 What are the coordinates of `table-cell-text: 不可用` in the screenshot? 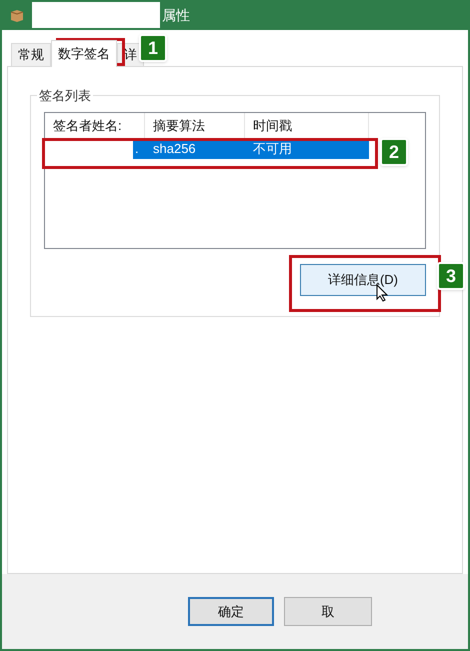 It's located at (272, 149).